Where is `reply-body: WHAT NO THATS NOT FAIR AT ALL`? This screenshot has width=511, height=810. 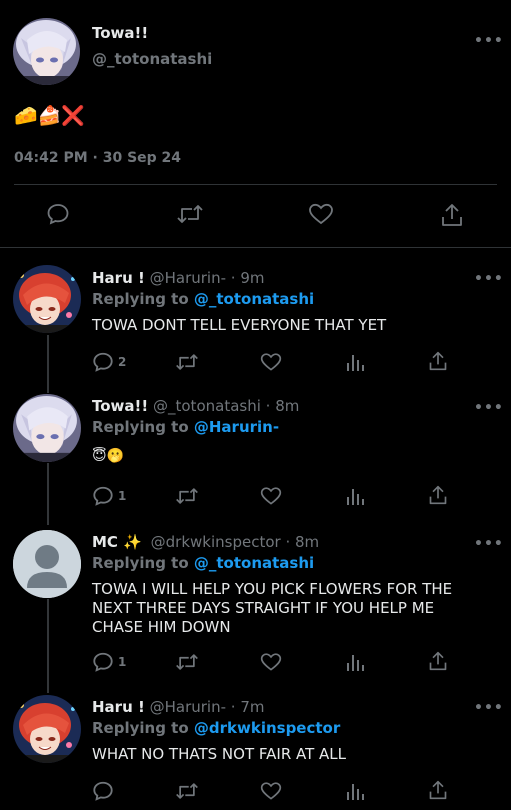
reply-body: WHAT NO THATS NOT FAIR AT ALL is located at coordinates (219, 754).